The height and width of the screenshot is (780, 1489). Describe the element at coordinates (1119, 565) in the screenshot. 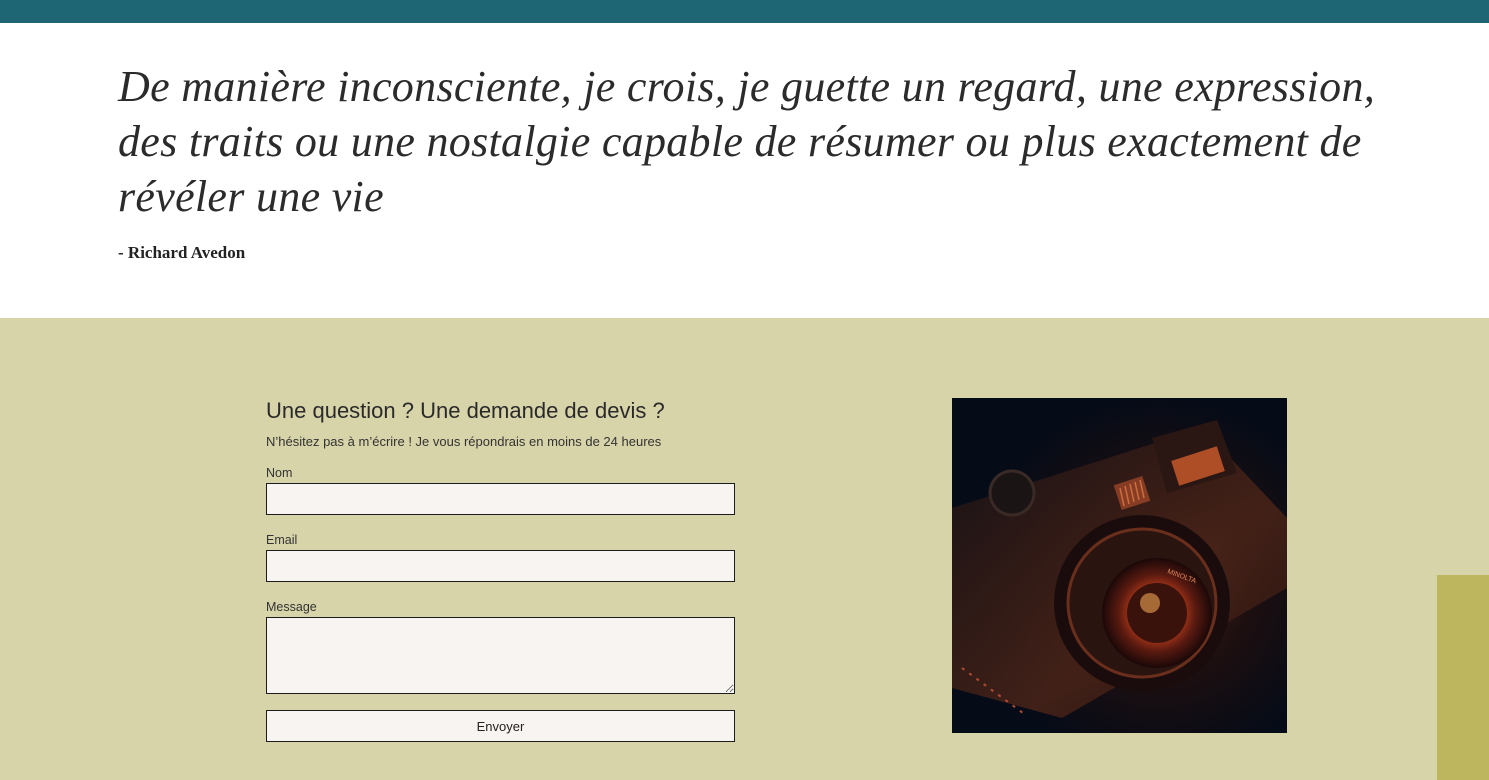

I see `camera-photo: MINOLTA` at that location.